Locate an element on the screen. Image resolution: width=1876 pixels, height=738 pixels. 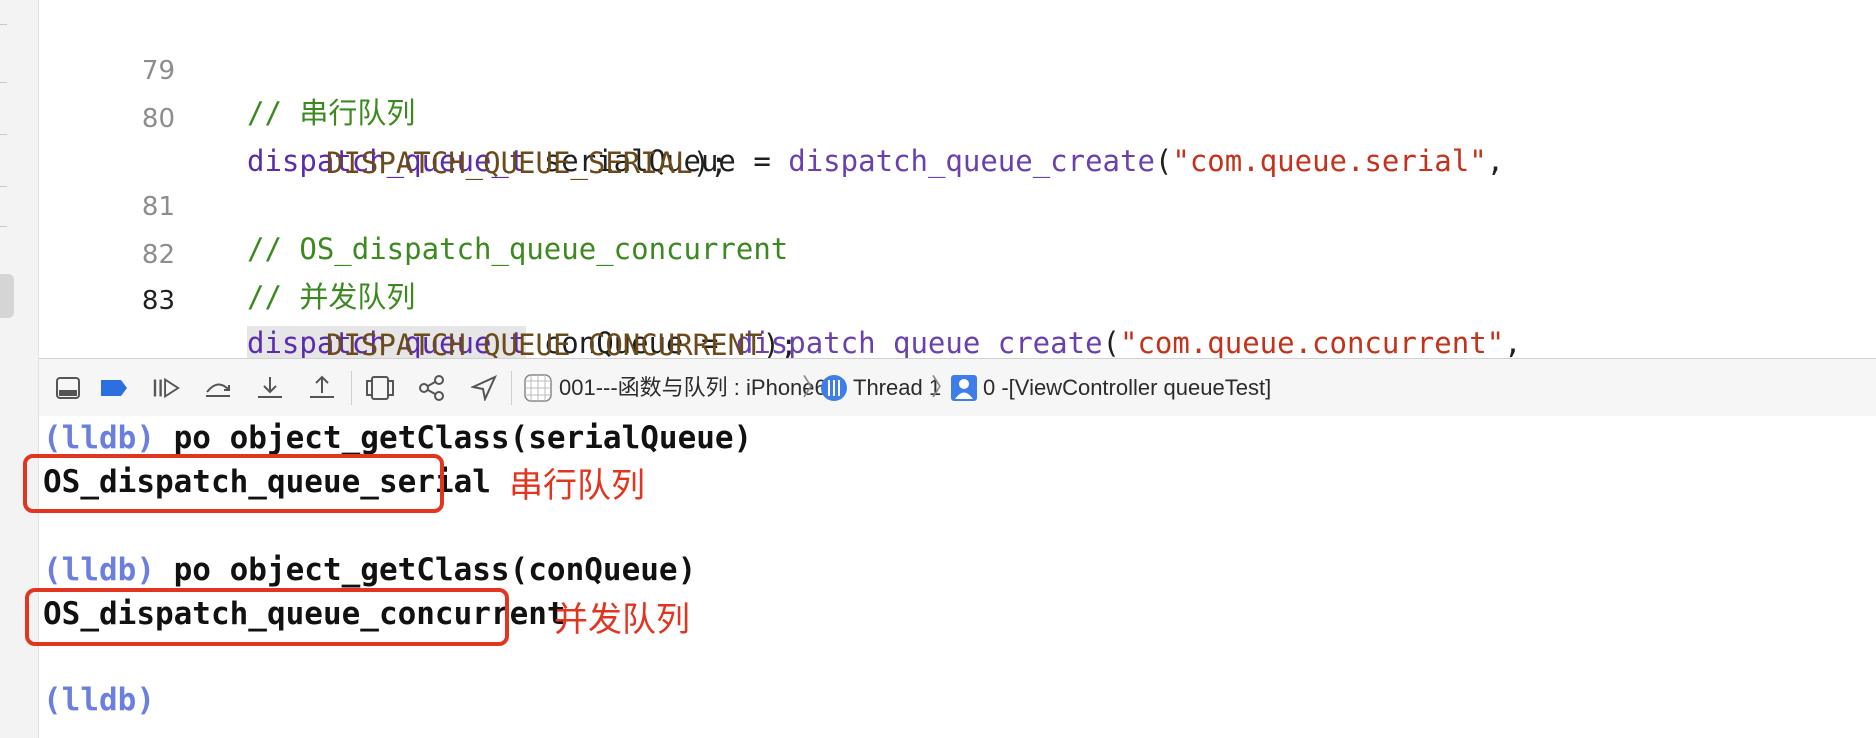
console-command-line: (lldb) po object_getClass(serialQueue) is located at coordinates (397, 438).